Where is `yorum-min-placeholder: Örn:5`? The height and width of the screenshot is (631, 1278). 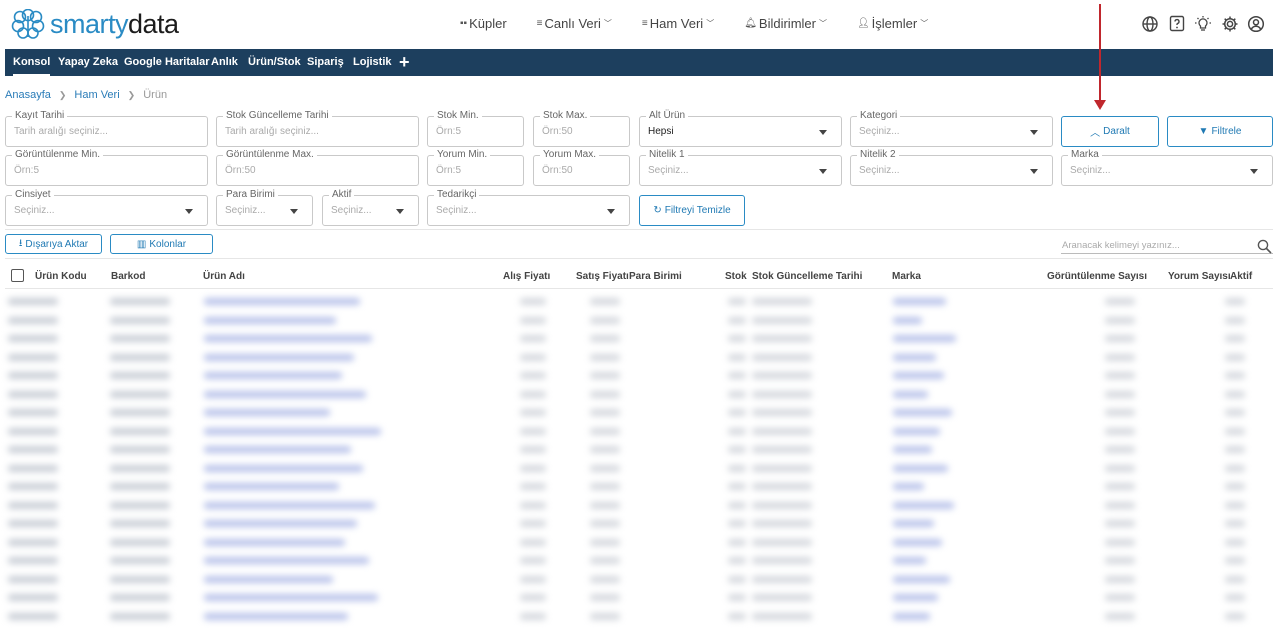
yorum-min-placeholder: Örn:5 is located at coordinates (449, 170).